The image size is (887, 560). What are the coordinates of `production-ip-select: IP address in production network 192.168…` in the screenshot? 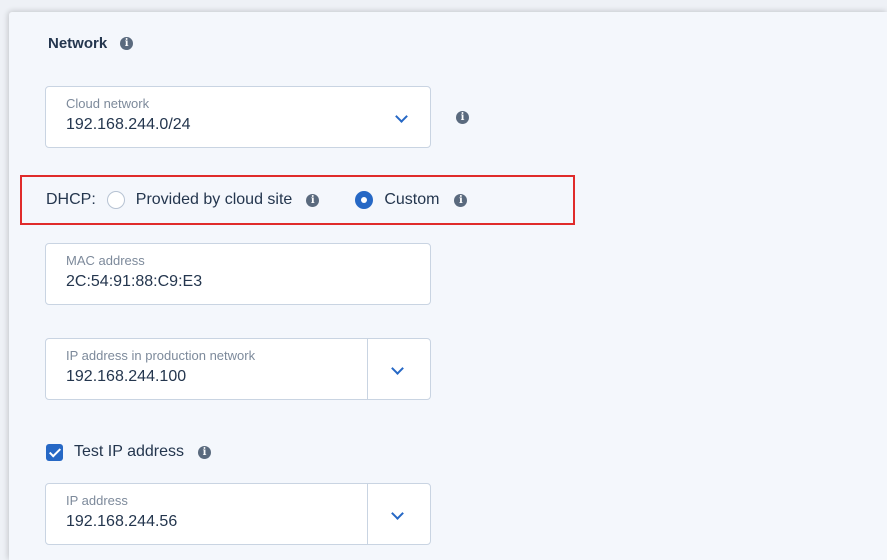 It's located at (238, 369).